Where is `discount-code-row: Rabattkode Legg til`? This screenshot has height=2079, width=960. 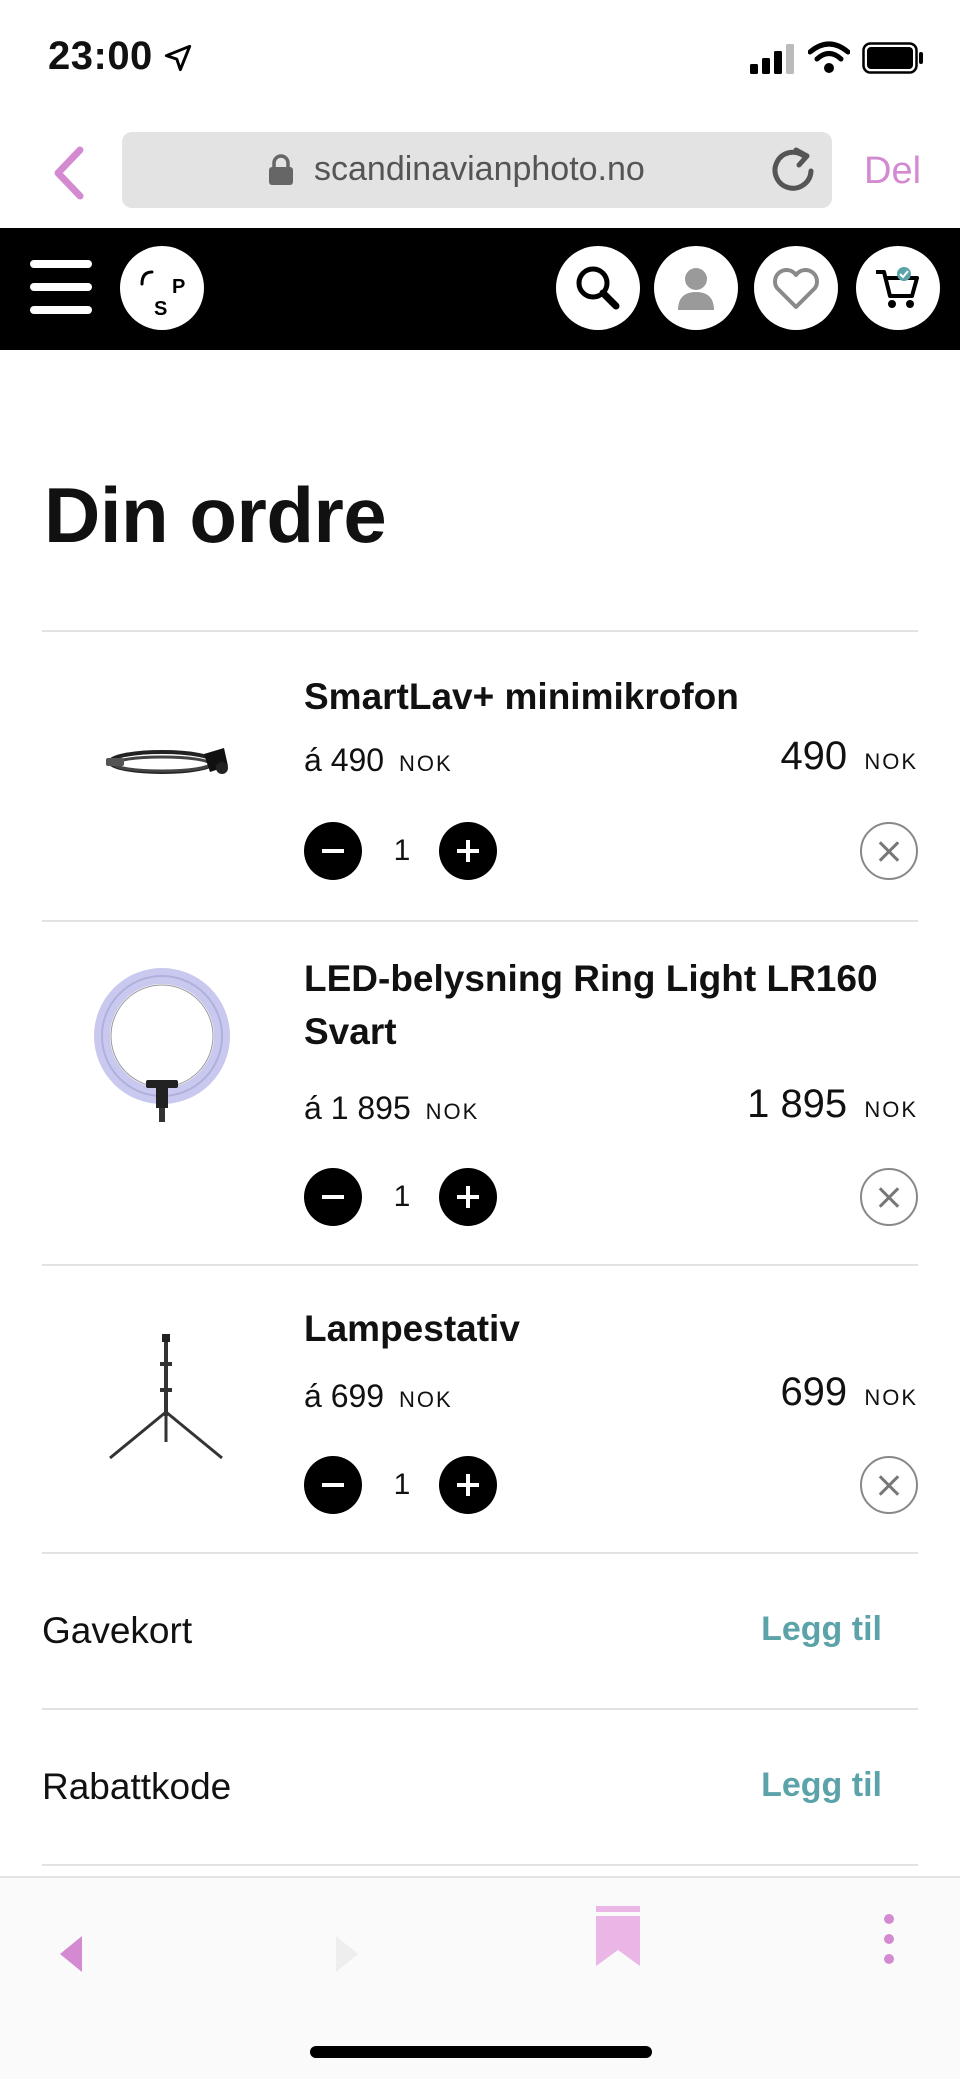
discount-code-row: Rabattkode Legg til is located at coordinates (480, 1787).